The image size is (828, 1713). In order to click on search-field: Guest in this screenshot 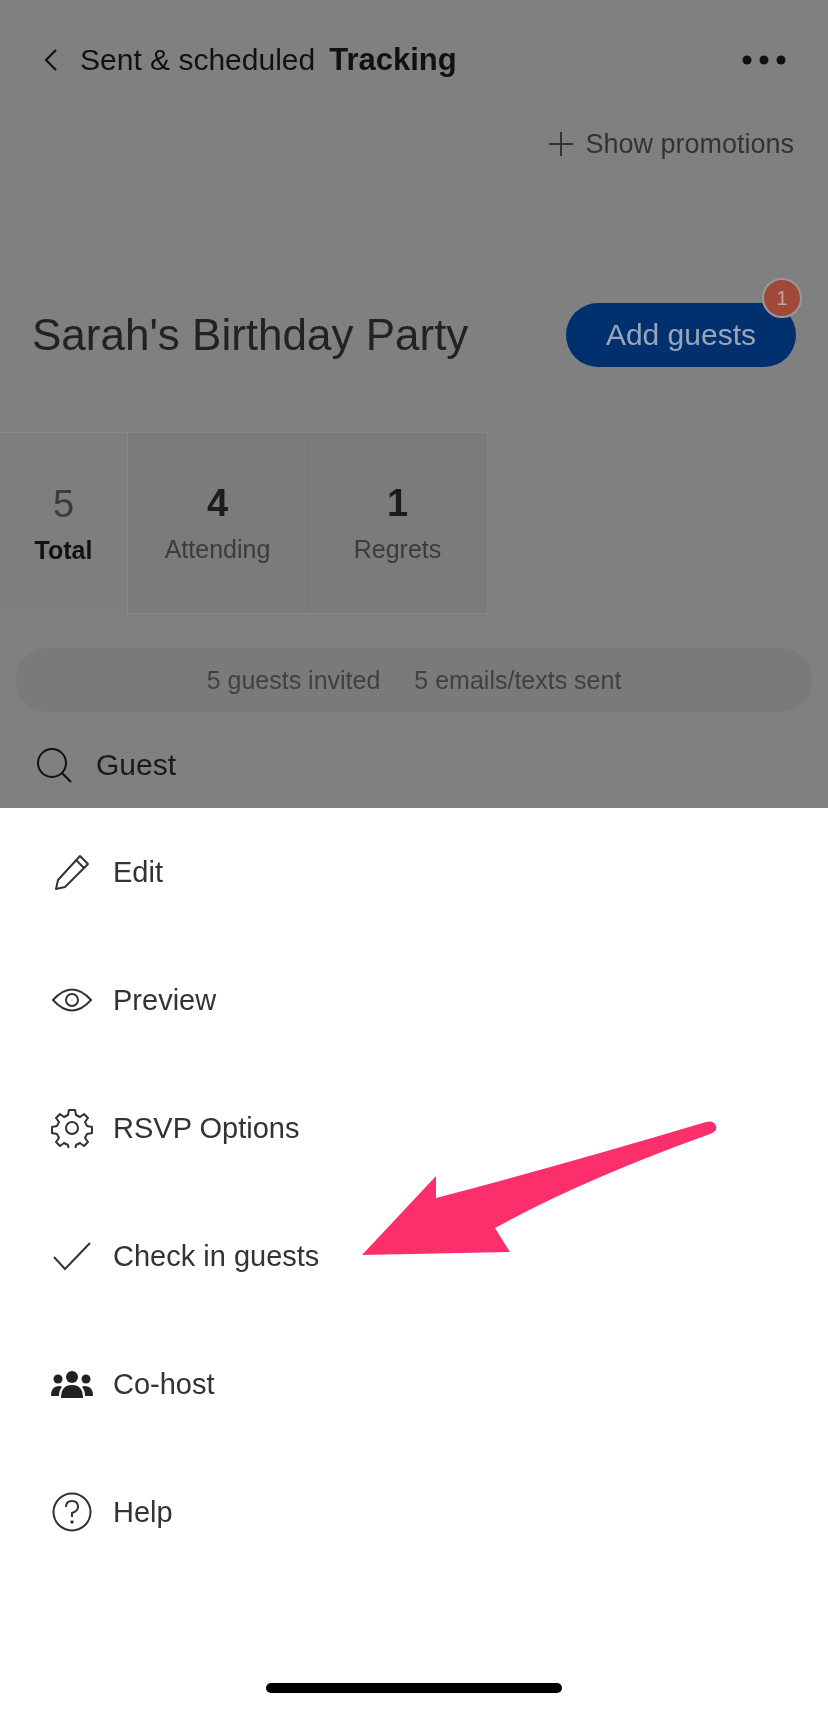, I will do `click(246, 765)`.